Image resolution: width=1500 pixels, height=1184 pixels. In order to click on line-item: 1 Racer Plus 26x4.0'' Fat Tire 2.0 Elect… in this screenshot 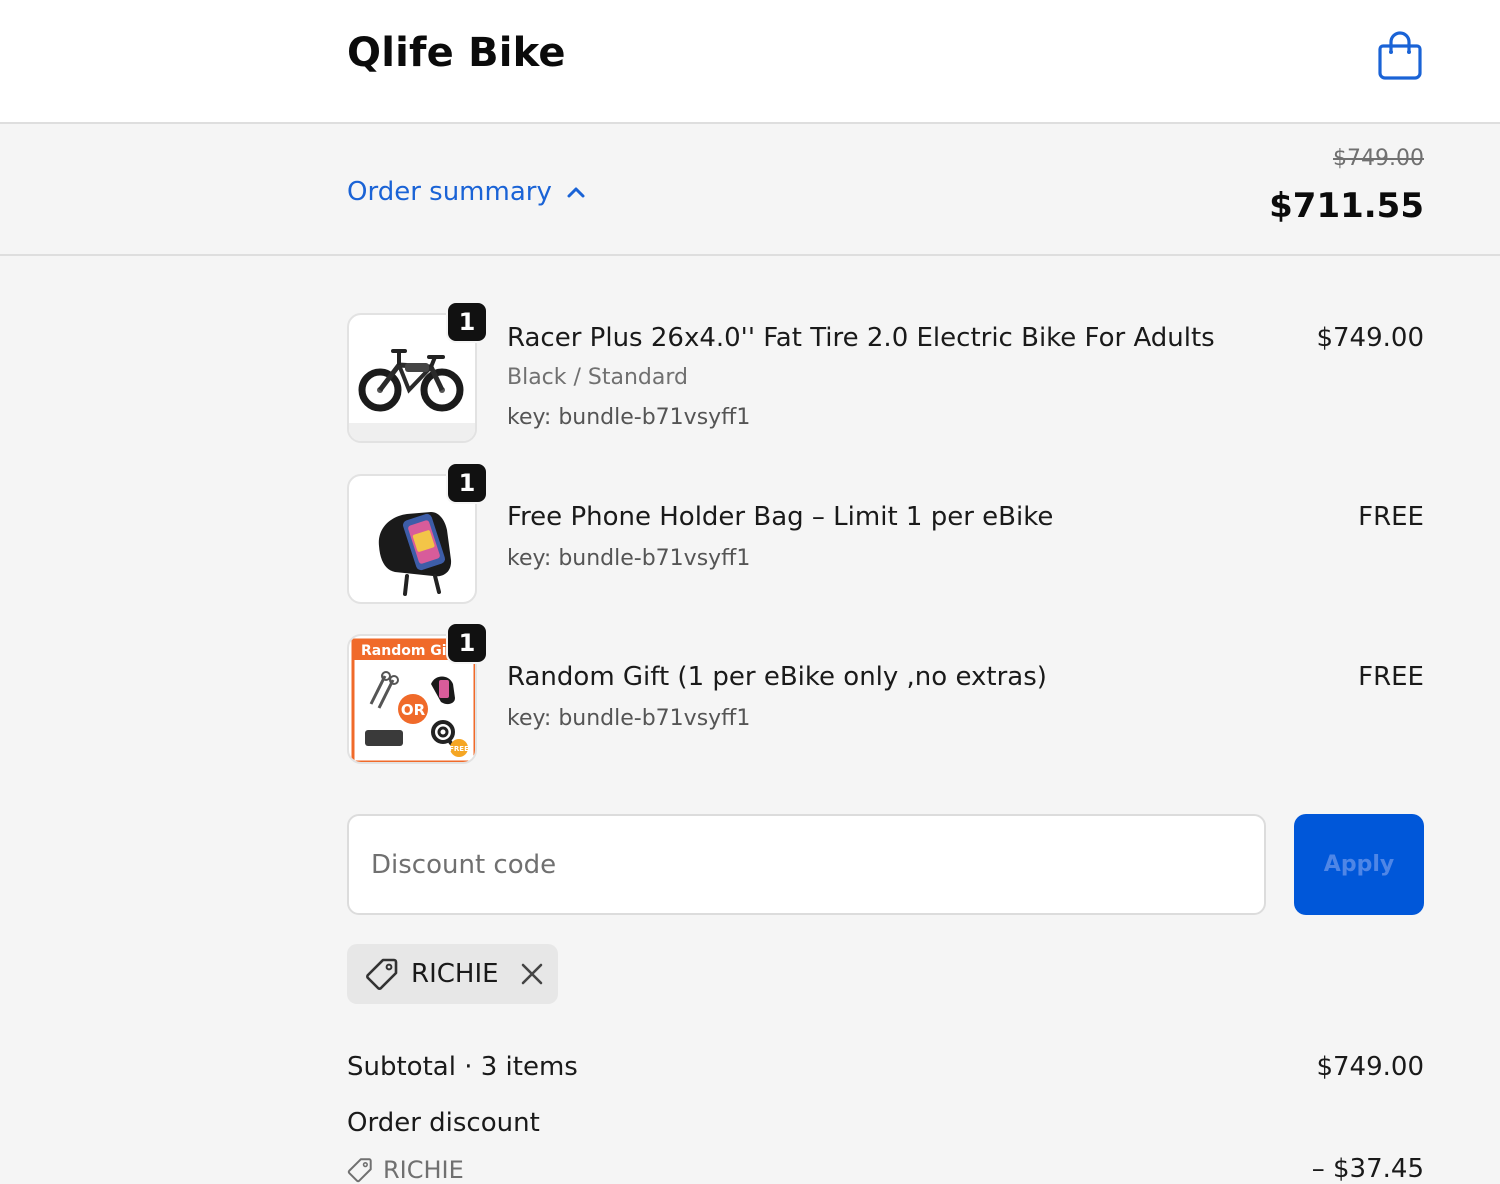, I will do `click(885, 372)`.